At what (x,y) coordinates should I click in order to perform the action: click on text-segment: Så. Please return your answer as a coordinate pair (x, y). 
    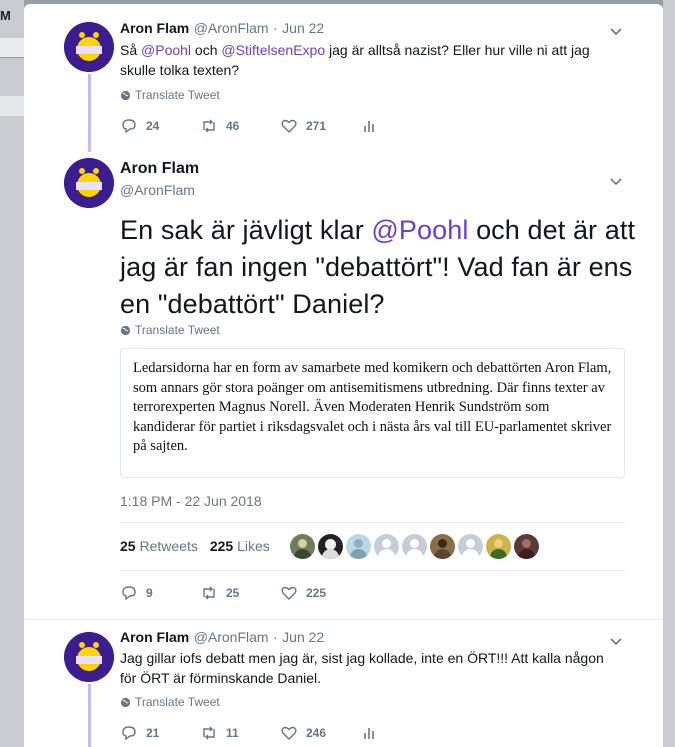
    Looking at the image, I should click on (131, 50).